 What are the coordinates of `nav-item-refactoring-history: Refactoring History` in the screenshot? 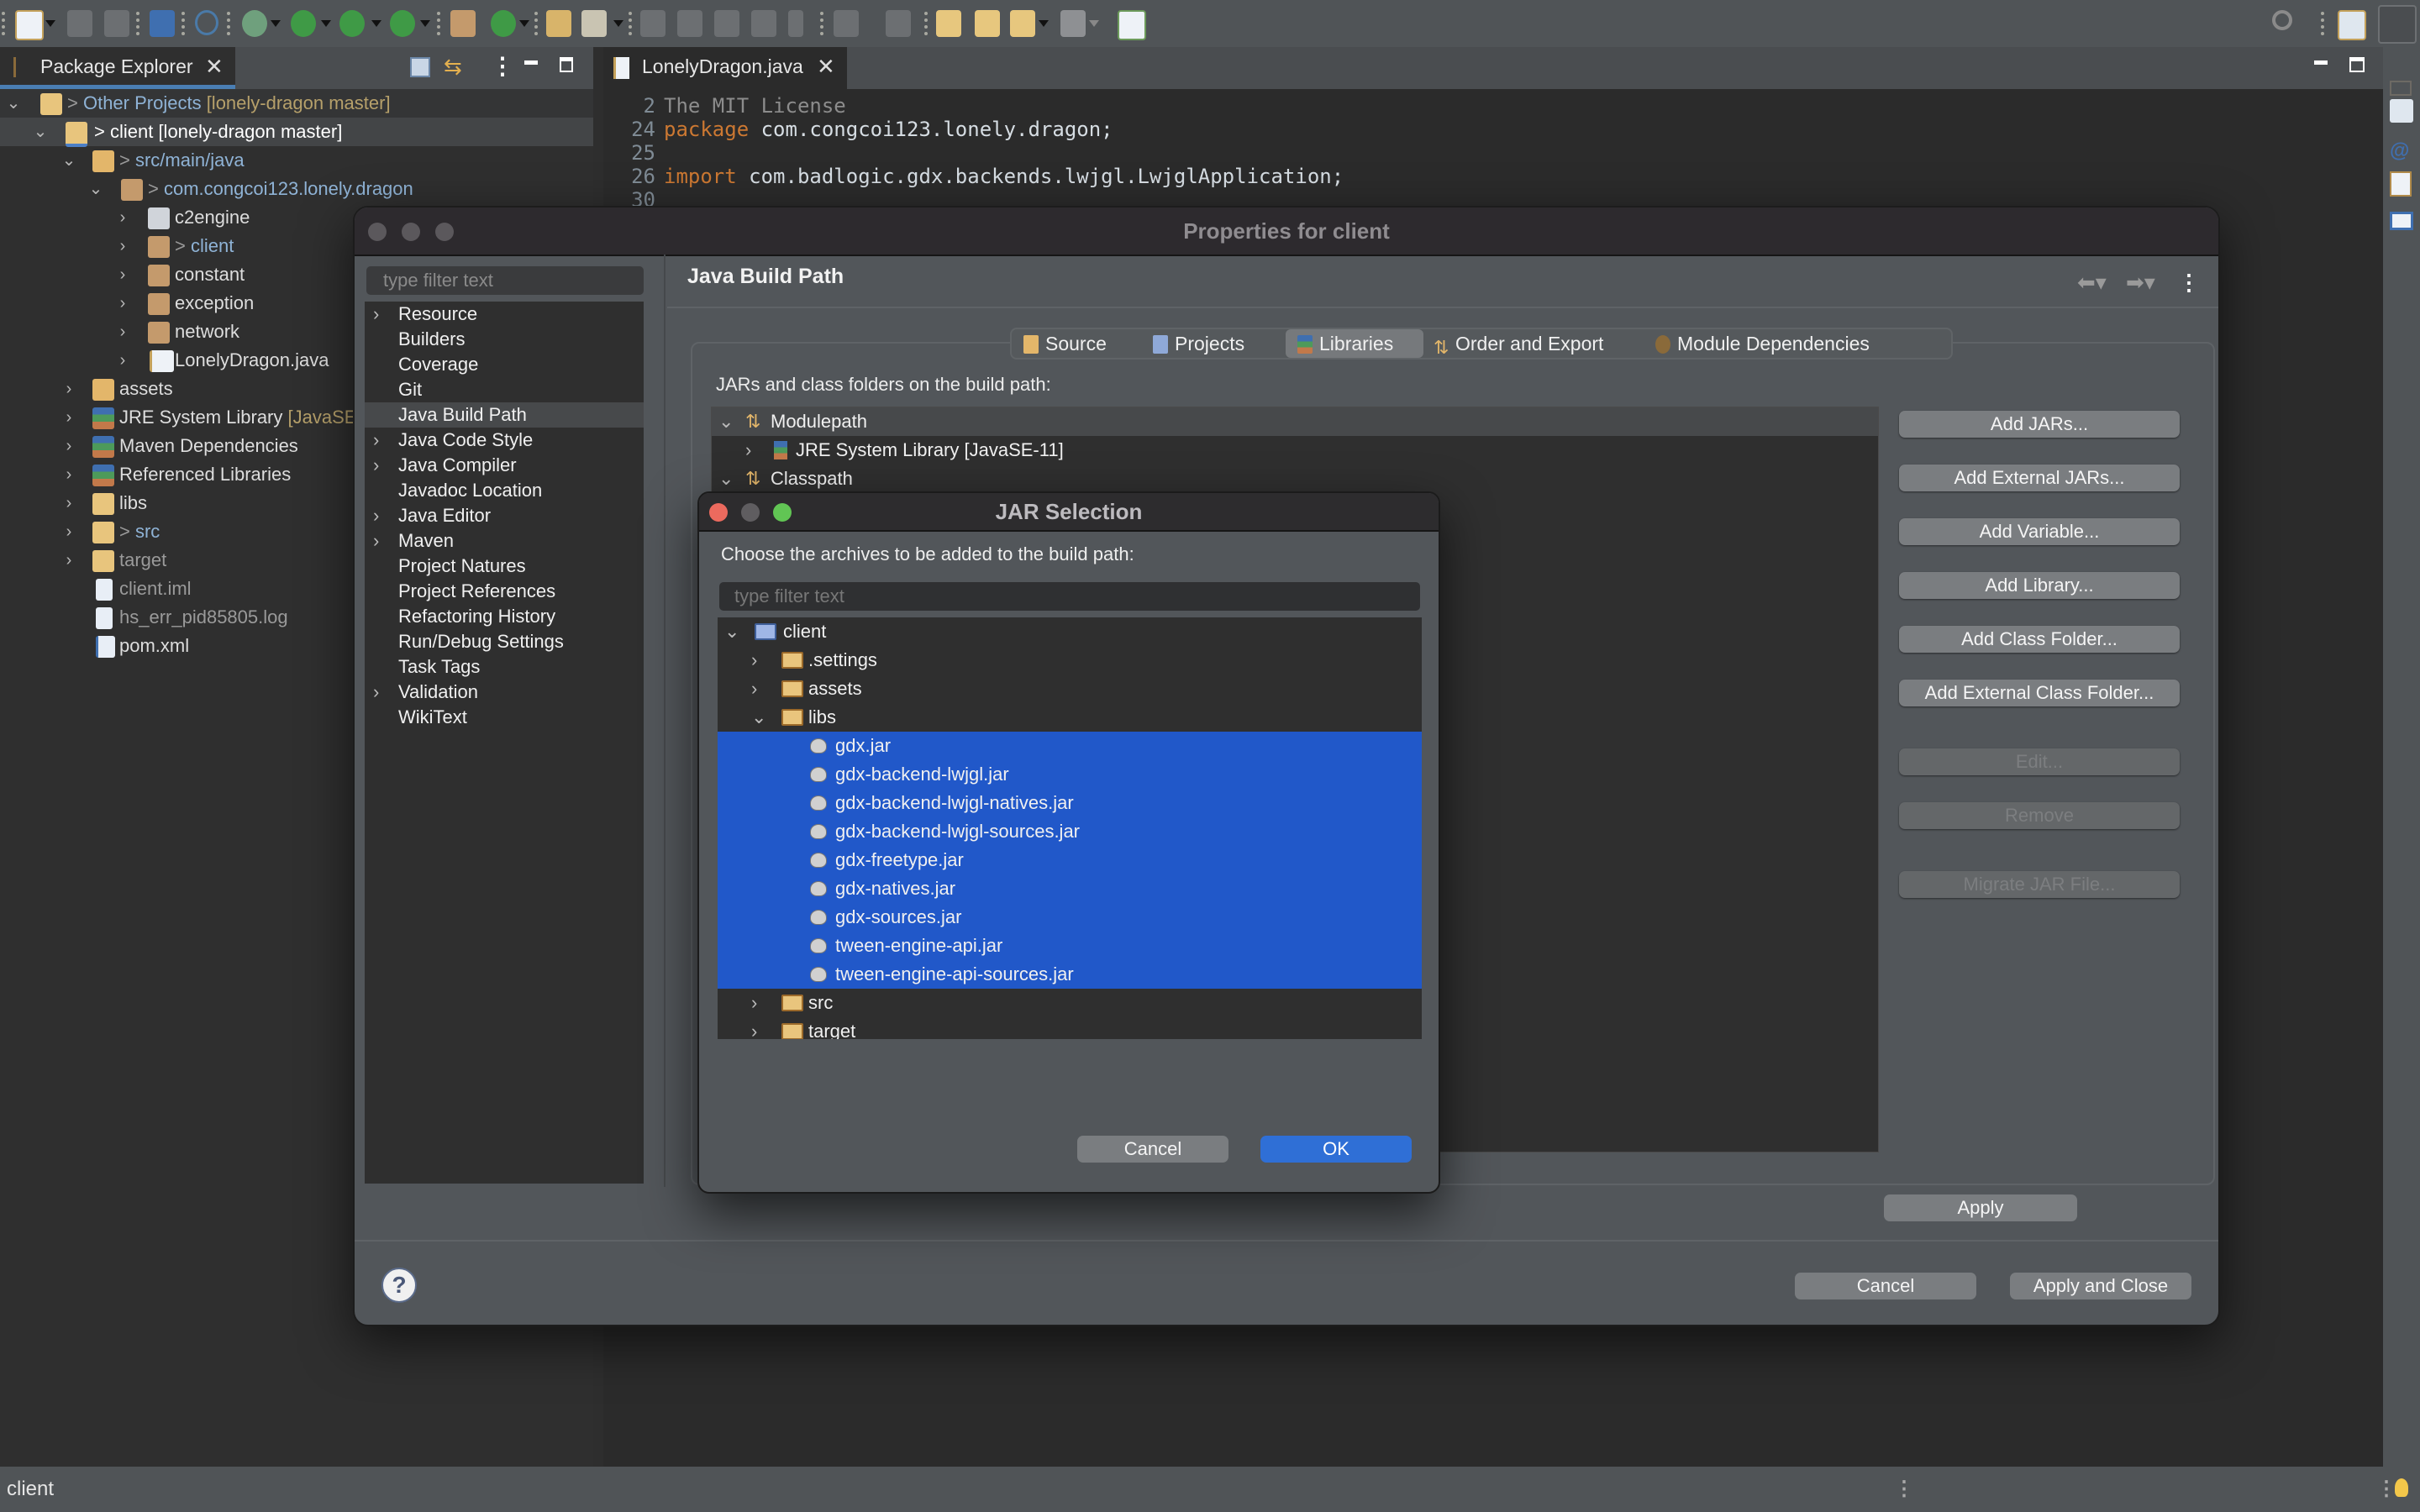 It's located at (505, 616).